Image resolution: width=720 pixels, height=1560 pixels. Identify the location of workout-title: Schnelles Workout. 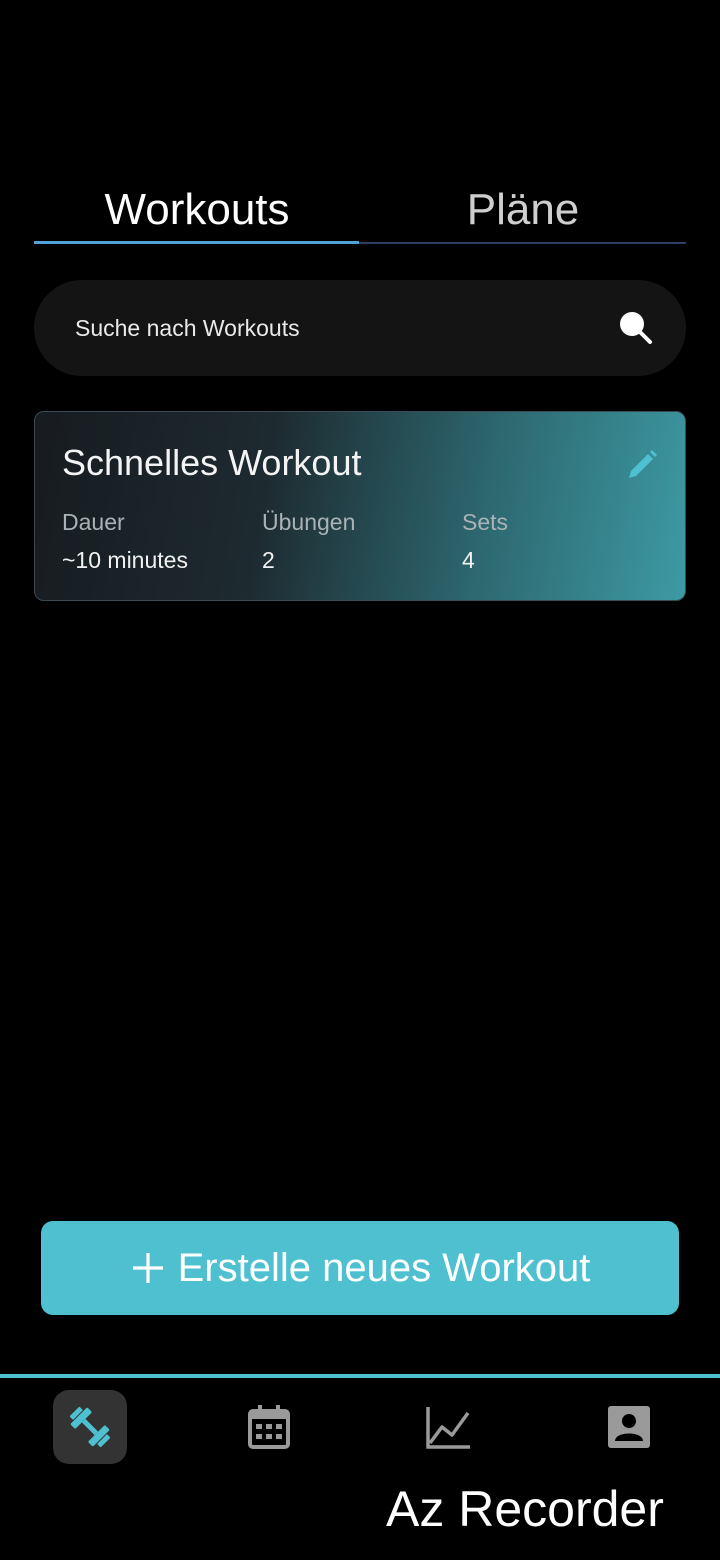
(212, 462).